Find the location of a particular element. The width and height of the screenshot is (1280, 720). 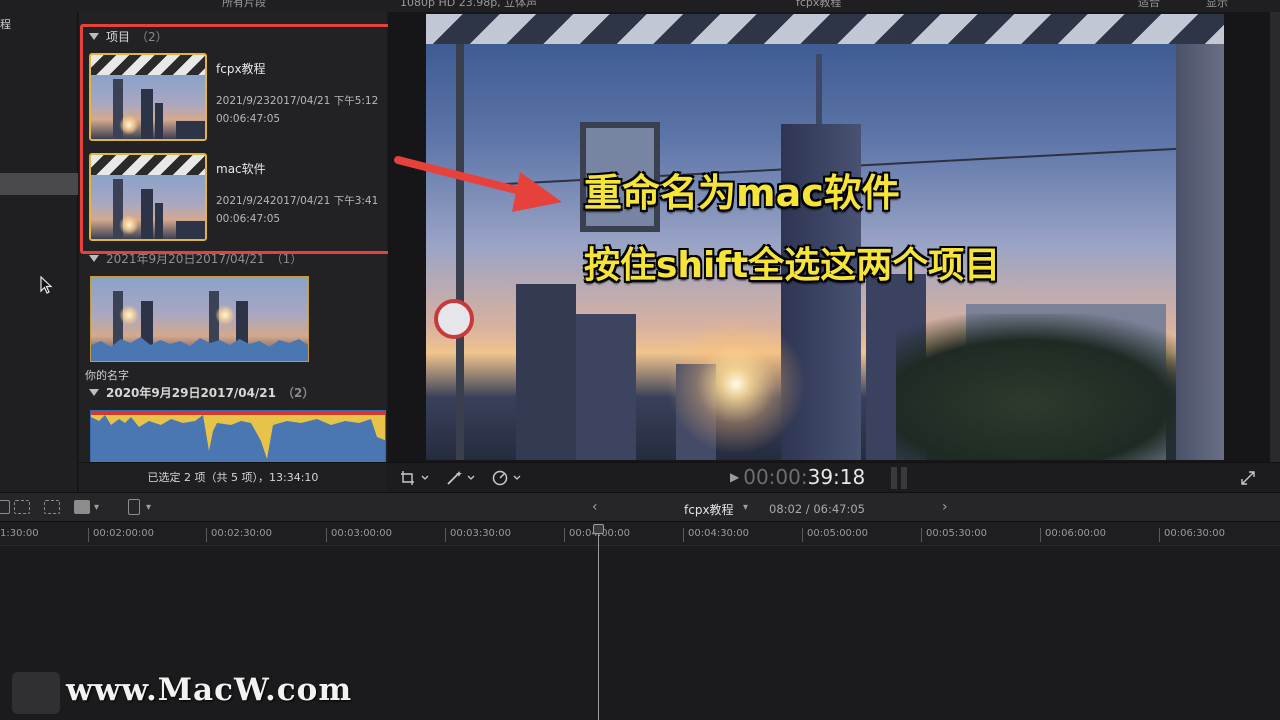

ruler-tick-label: 00:06:30:00 is located at coordinates (1195, 533).